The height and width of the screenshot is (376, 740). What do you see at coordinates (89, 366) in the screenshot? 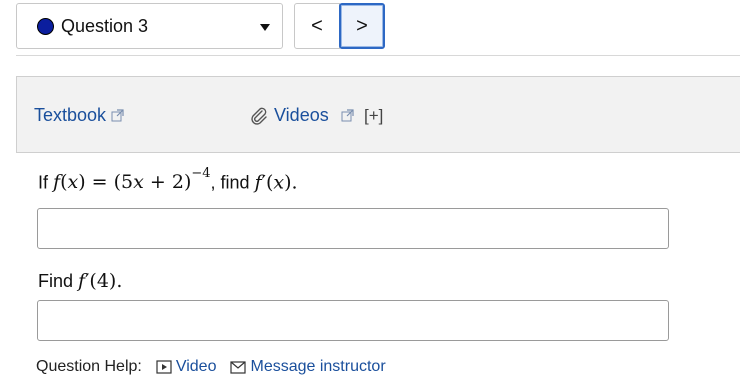
I see `question-help-label: Question Help:` at bounding box center [89, 366].